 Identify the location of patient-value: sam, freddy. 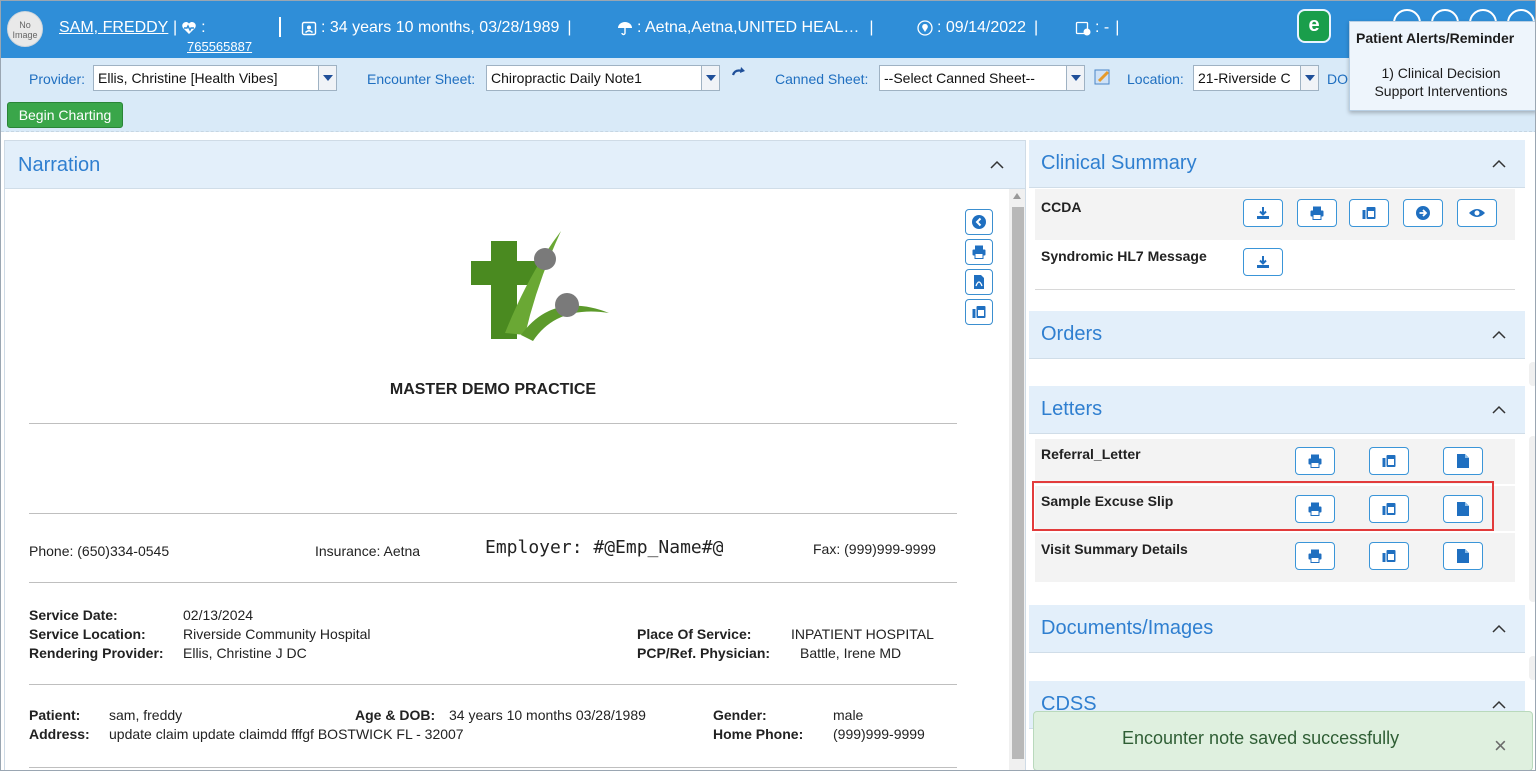
(146, 715).